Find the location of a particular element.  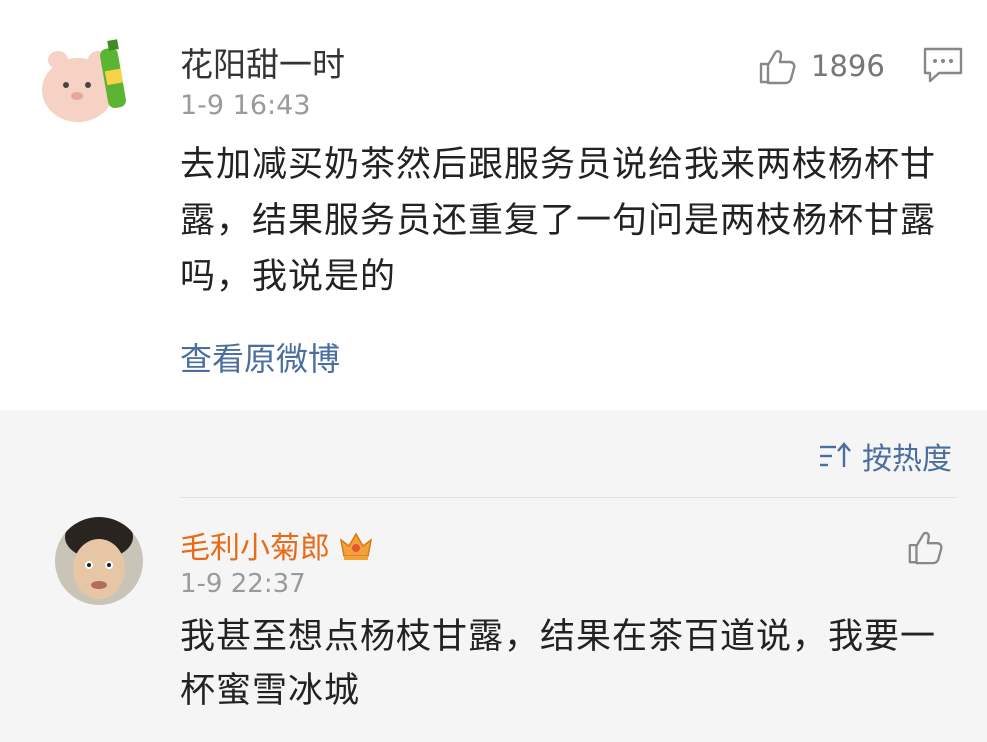

sort-button: 按热度 is located at coordinates (885, 456).